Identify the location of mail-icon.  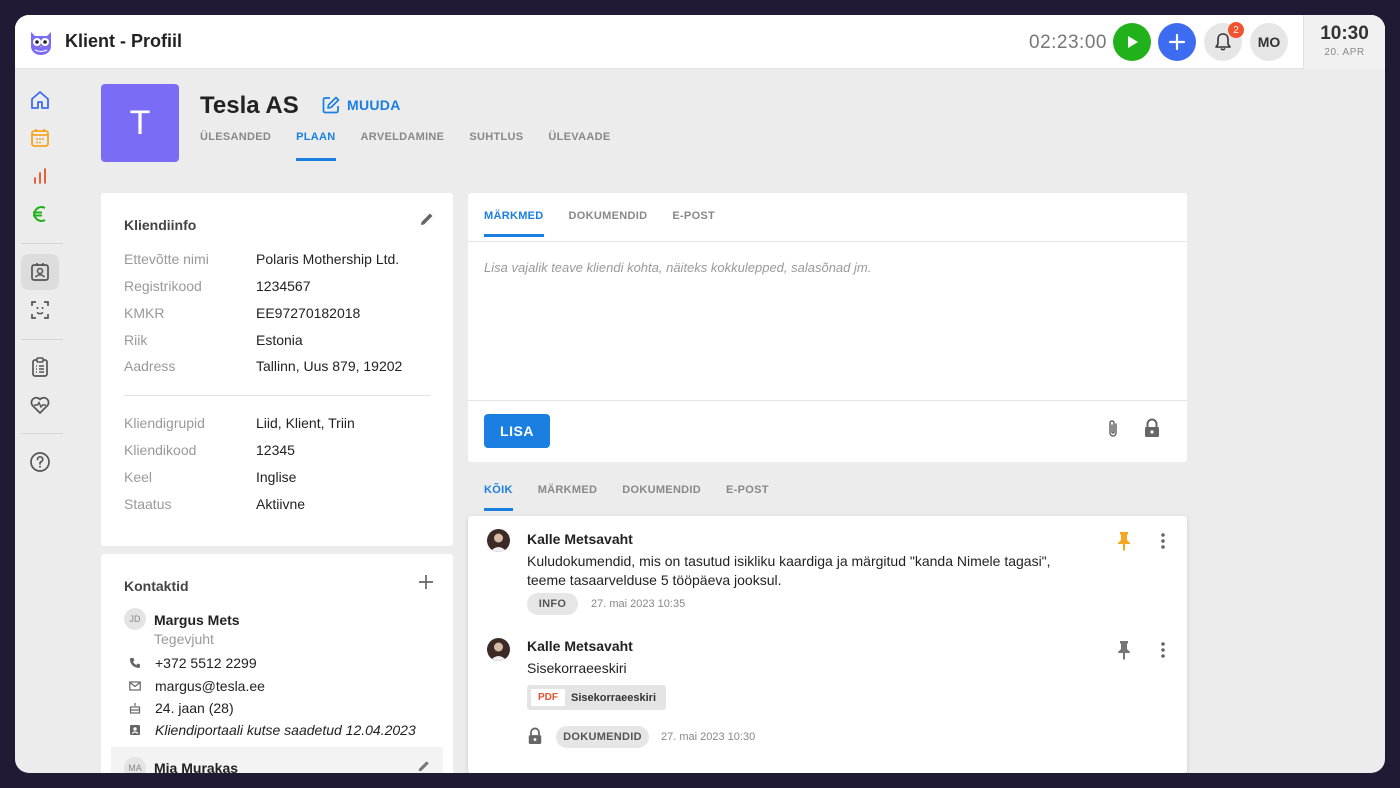
(135, 686).